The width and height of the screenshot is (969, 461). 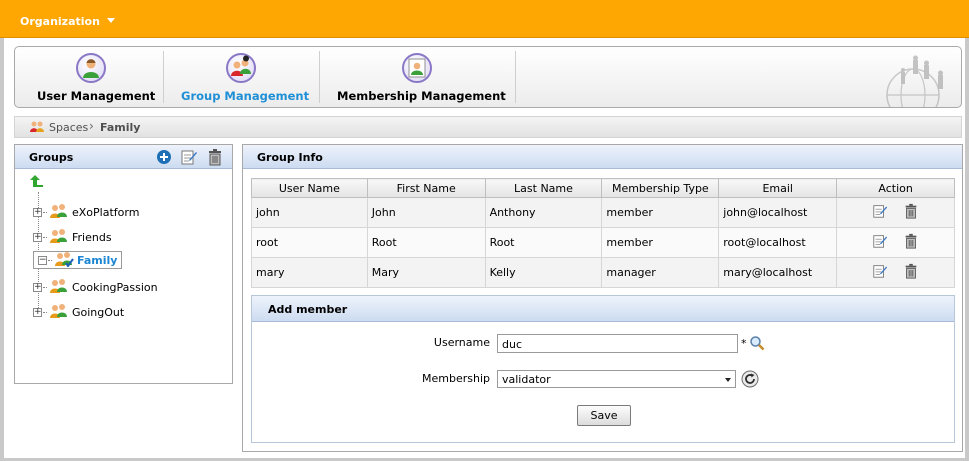 I want to click on tab-group-management: Group Management, so click(x=245, y=78).